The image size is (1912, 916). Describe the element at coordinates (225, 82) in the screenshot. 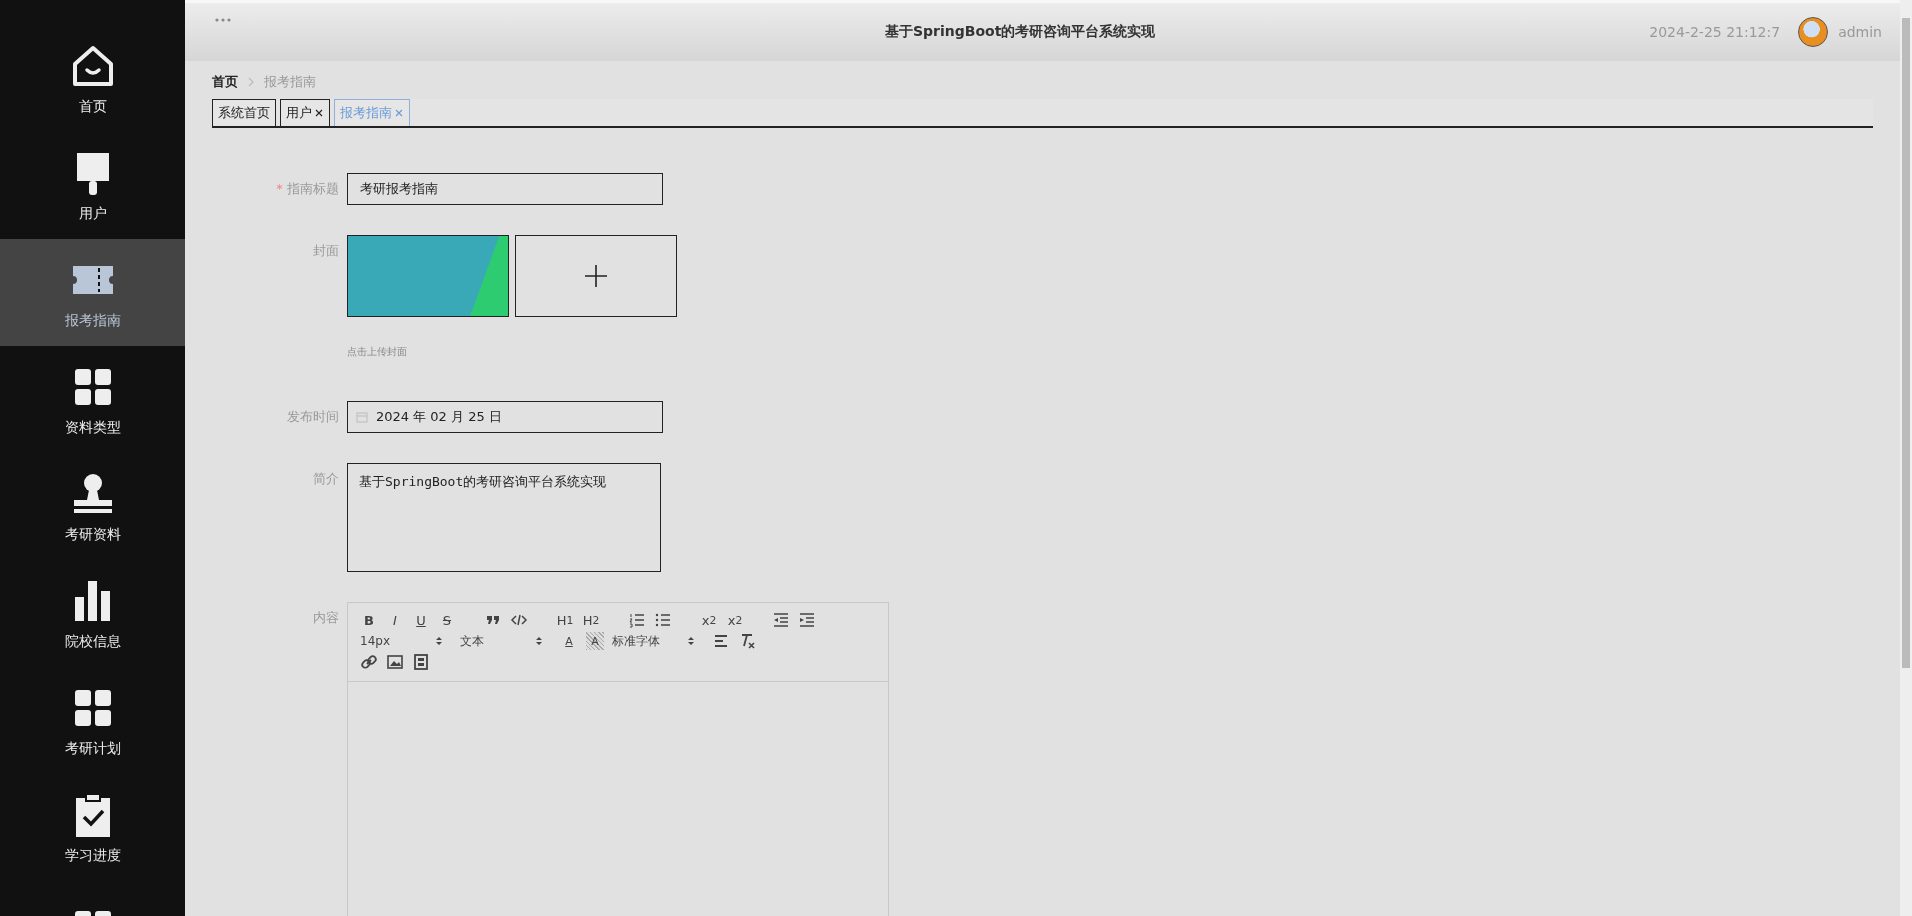

I see `breadcrumb-item: 首页` at that location.